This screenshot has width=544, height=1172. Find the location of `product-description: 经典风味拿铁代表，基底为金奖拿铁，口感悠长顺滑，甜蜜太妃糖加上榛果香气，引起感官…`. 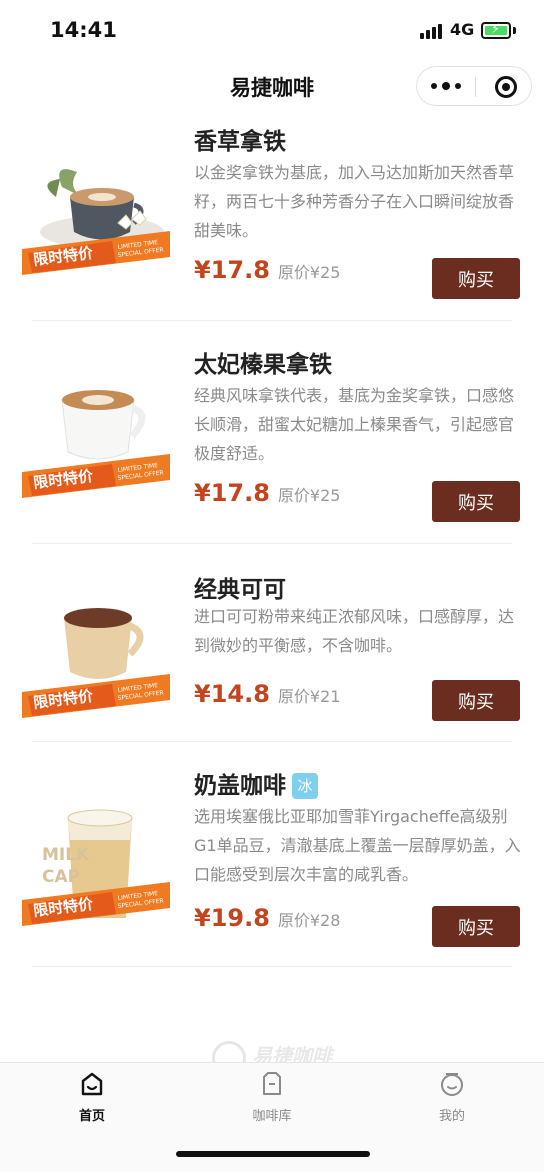

product-description: 经典风味拿铁代表，基底为金奖拿铁，口感悠长顺滑，甜蜜太妃糖加上榛果香气，引起感官… is located at coordinates (354, 424).